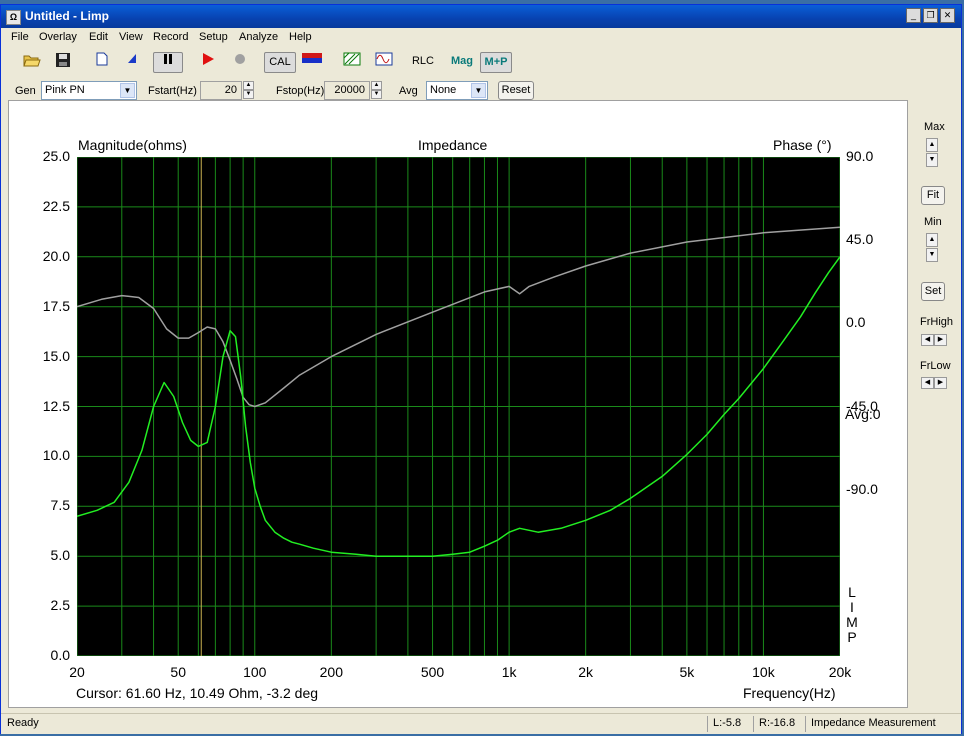 The image size is (964, 736). What do you see at coordinates (852, 637) in the screenshot?
I see `watermark-letter: P` at bounding box center [852, 637].